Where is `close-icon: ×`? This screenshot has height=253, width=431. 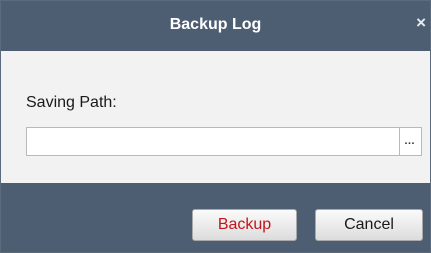
close-icon: × is located at coordinates (421, 22).